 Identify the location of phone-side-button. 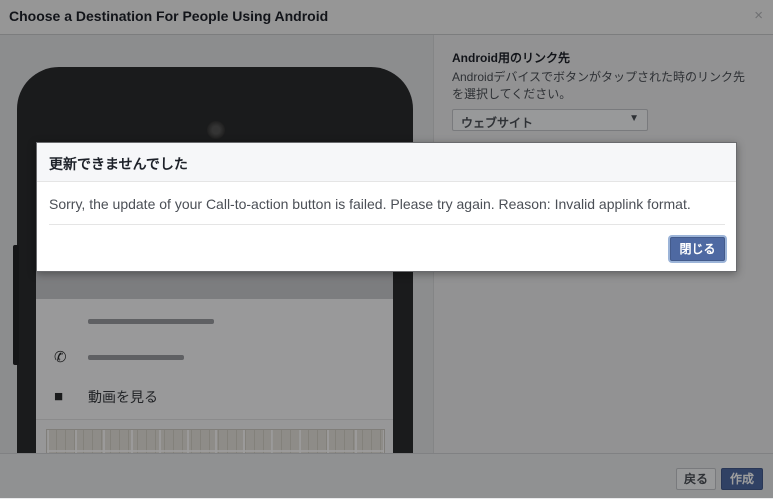
(16, 305).